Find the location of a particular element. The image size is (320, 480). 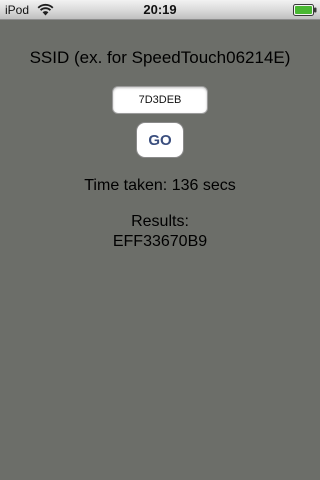

status-bar: iPod 20:19 is located at coordinates (160, 10).